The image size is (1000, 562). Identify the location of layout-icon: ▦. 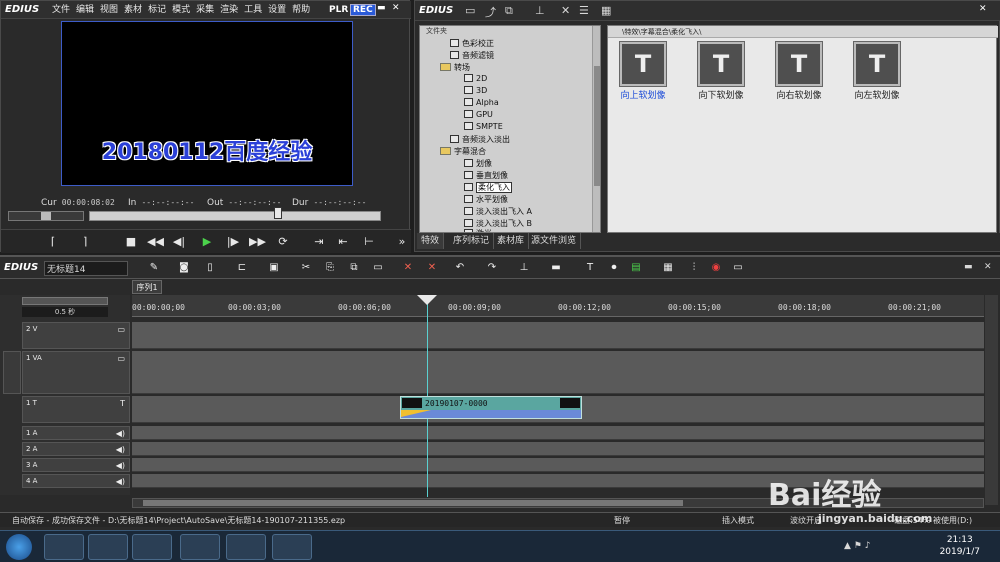
(668, 268).